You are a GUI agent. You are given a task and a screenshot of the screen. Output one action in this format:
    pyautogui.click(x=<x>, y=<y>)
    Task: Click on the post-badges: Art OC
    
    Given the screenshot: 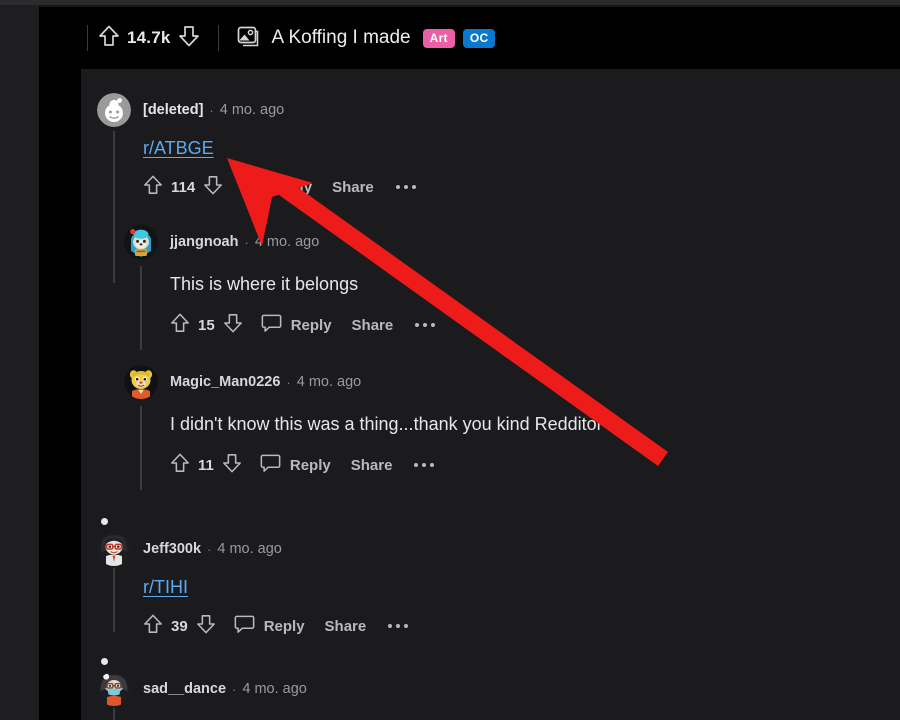 What is the action you would take?
    pyautogui.click(x=459, y=38)
    